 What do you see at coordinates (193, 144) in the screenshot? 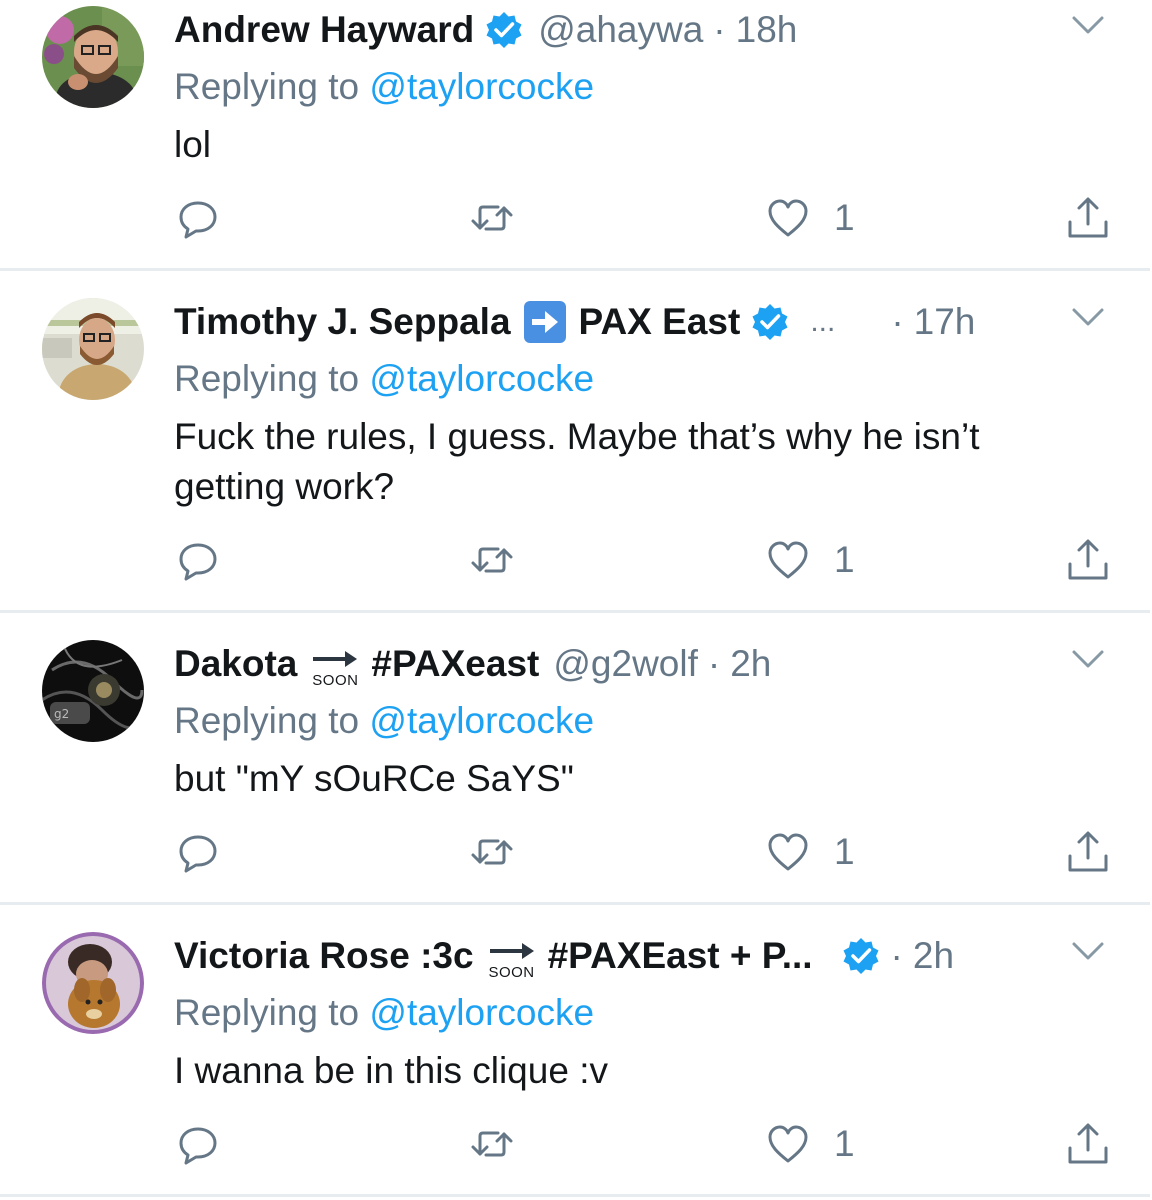
I see `tweet-text: lol` at bounding box center [193, 144].